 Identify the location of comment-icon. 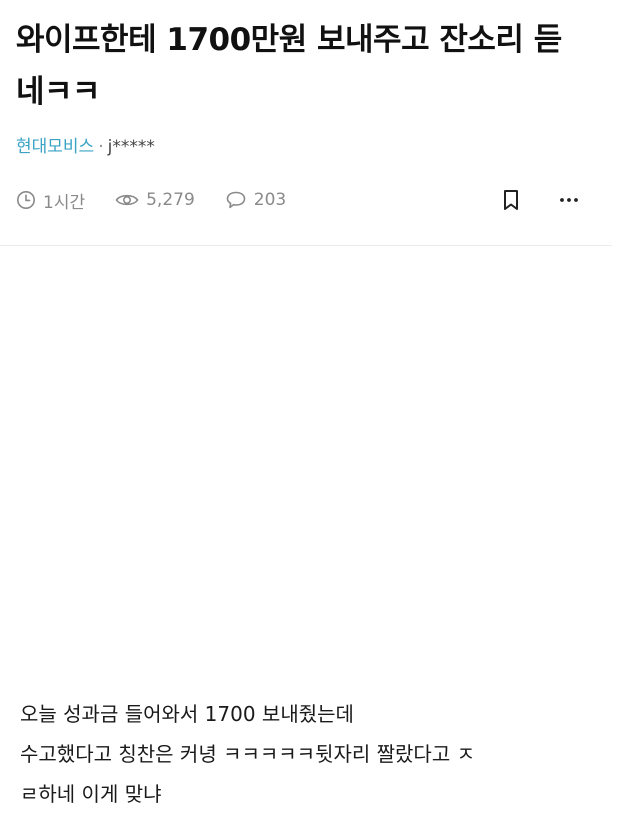
(236, 200).